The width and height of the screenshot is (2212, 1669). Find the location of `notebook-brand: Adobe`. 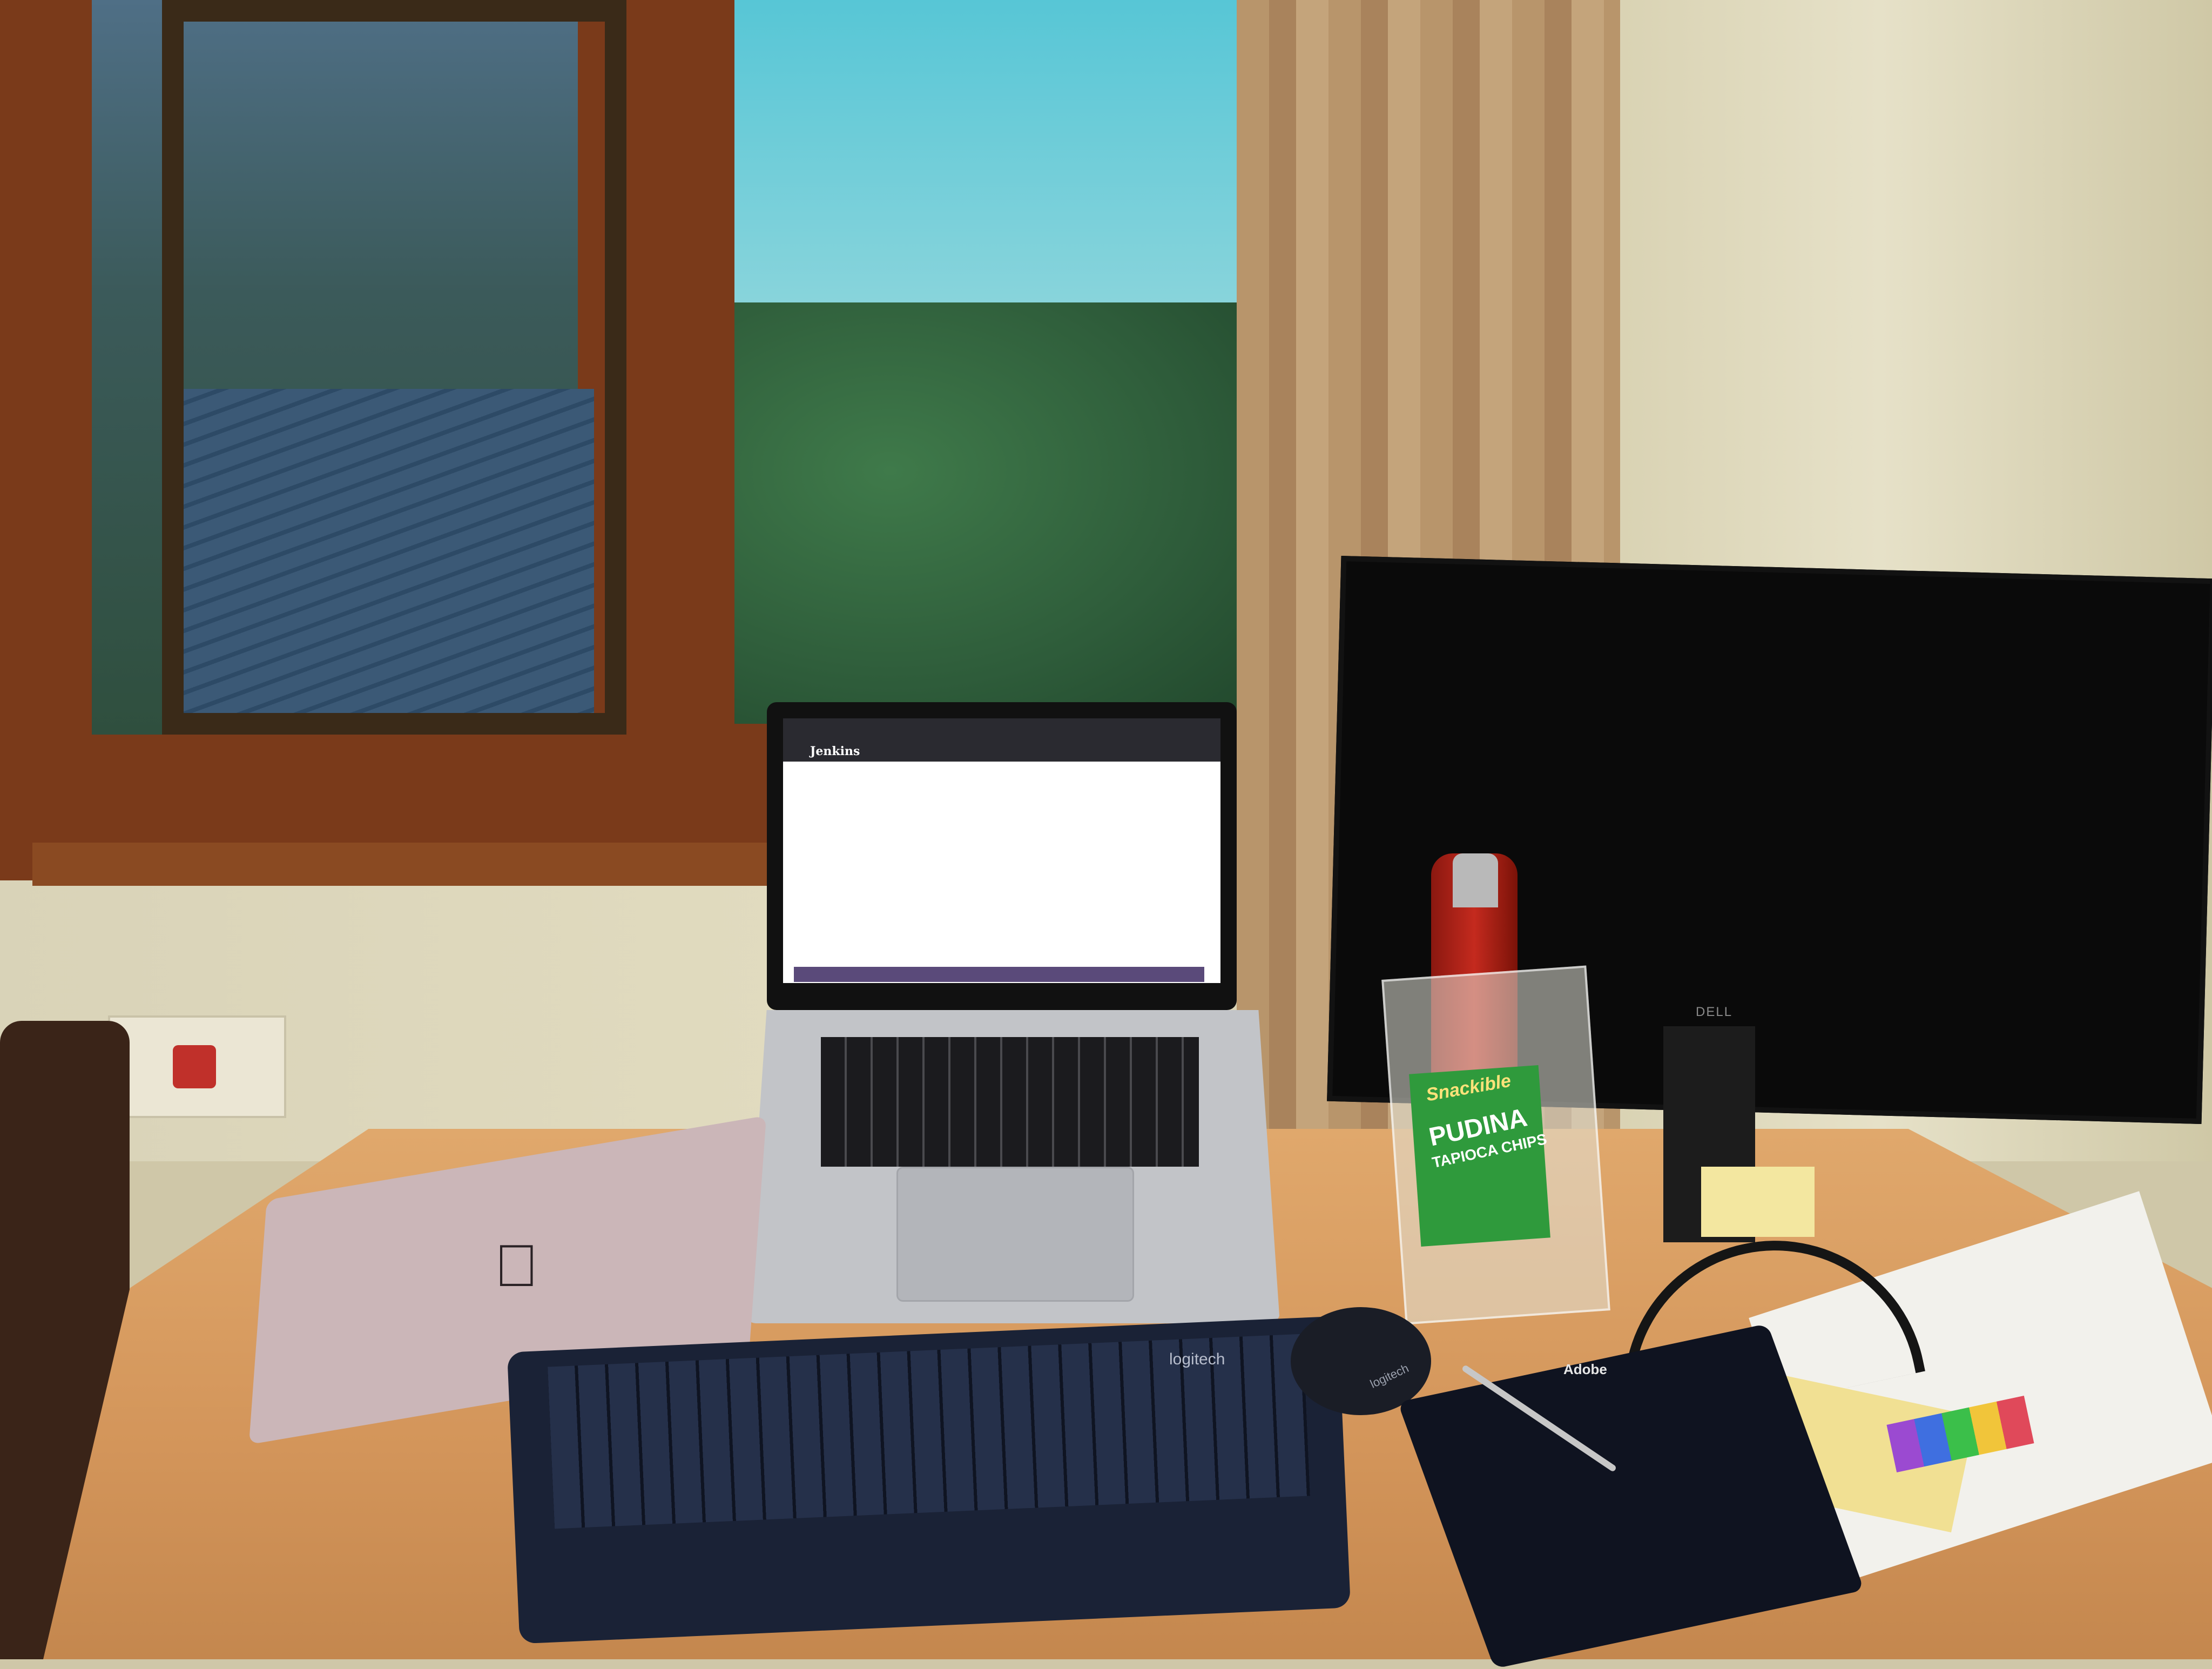

notebook-brand: Adobe is located at coordinates (1585, 1369).